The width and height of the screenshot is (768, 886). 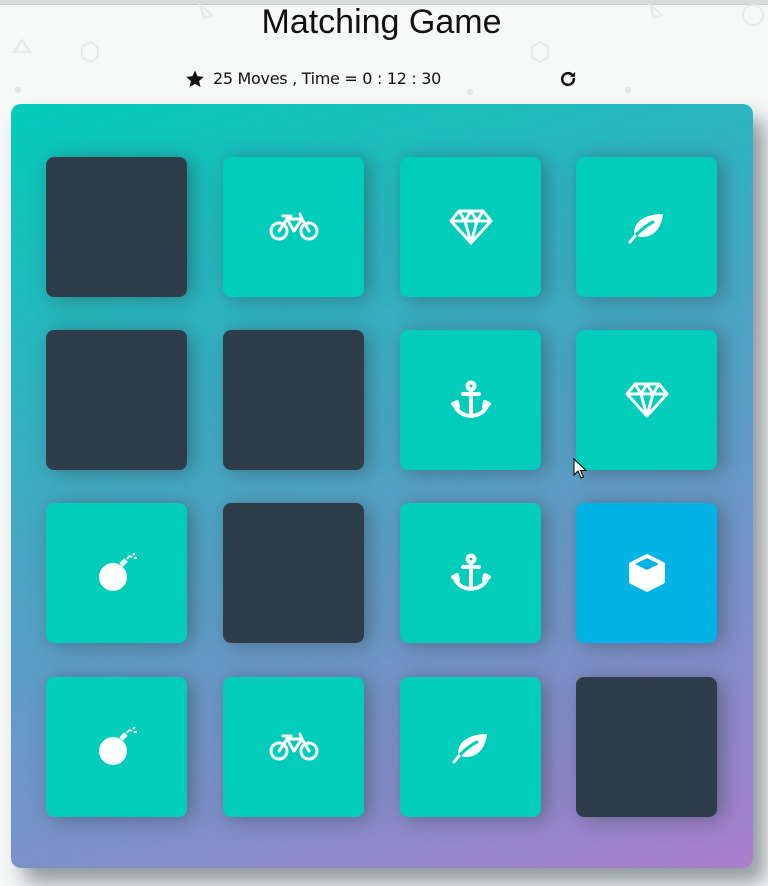 I want to click on card-15-leaf, so click(x=470, y=747).